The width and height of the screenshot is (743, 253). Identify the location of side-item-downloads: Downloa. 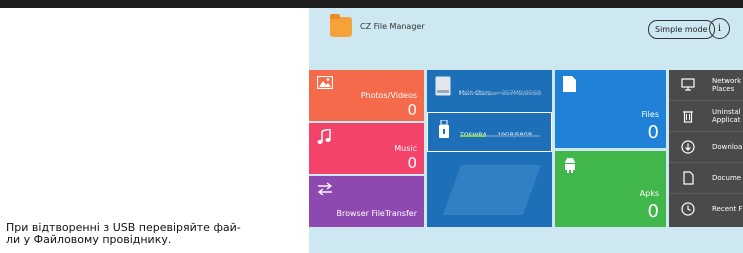
(706, 147).